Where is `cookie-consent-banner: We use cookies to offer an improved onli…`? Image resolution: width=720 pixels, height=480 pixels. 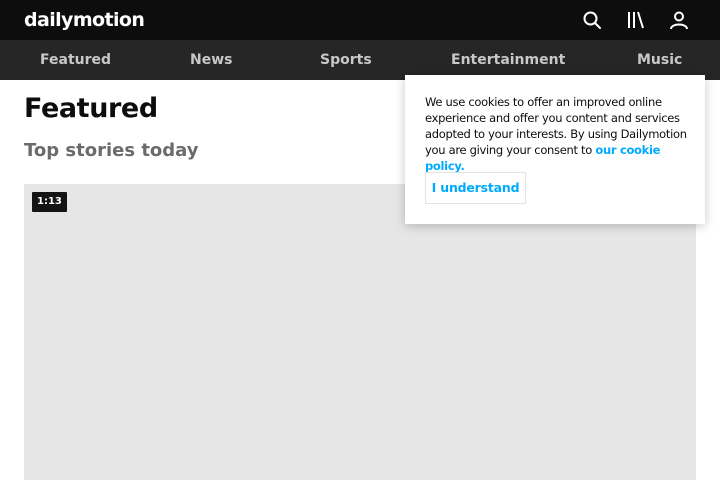 cookie-consent-banner: We use cookies to offer an improved onli… is located at coordinates (555, 149).